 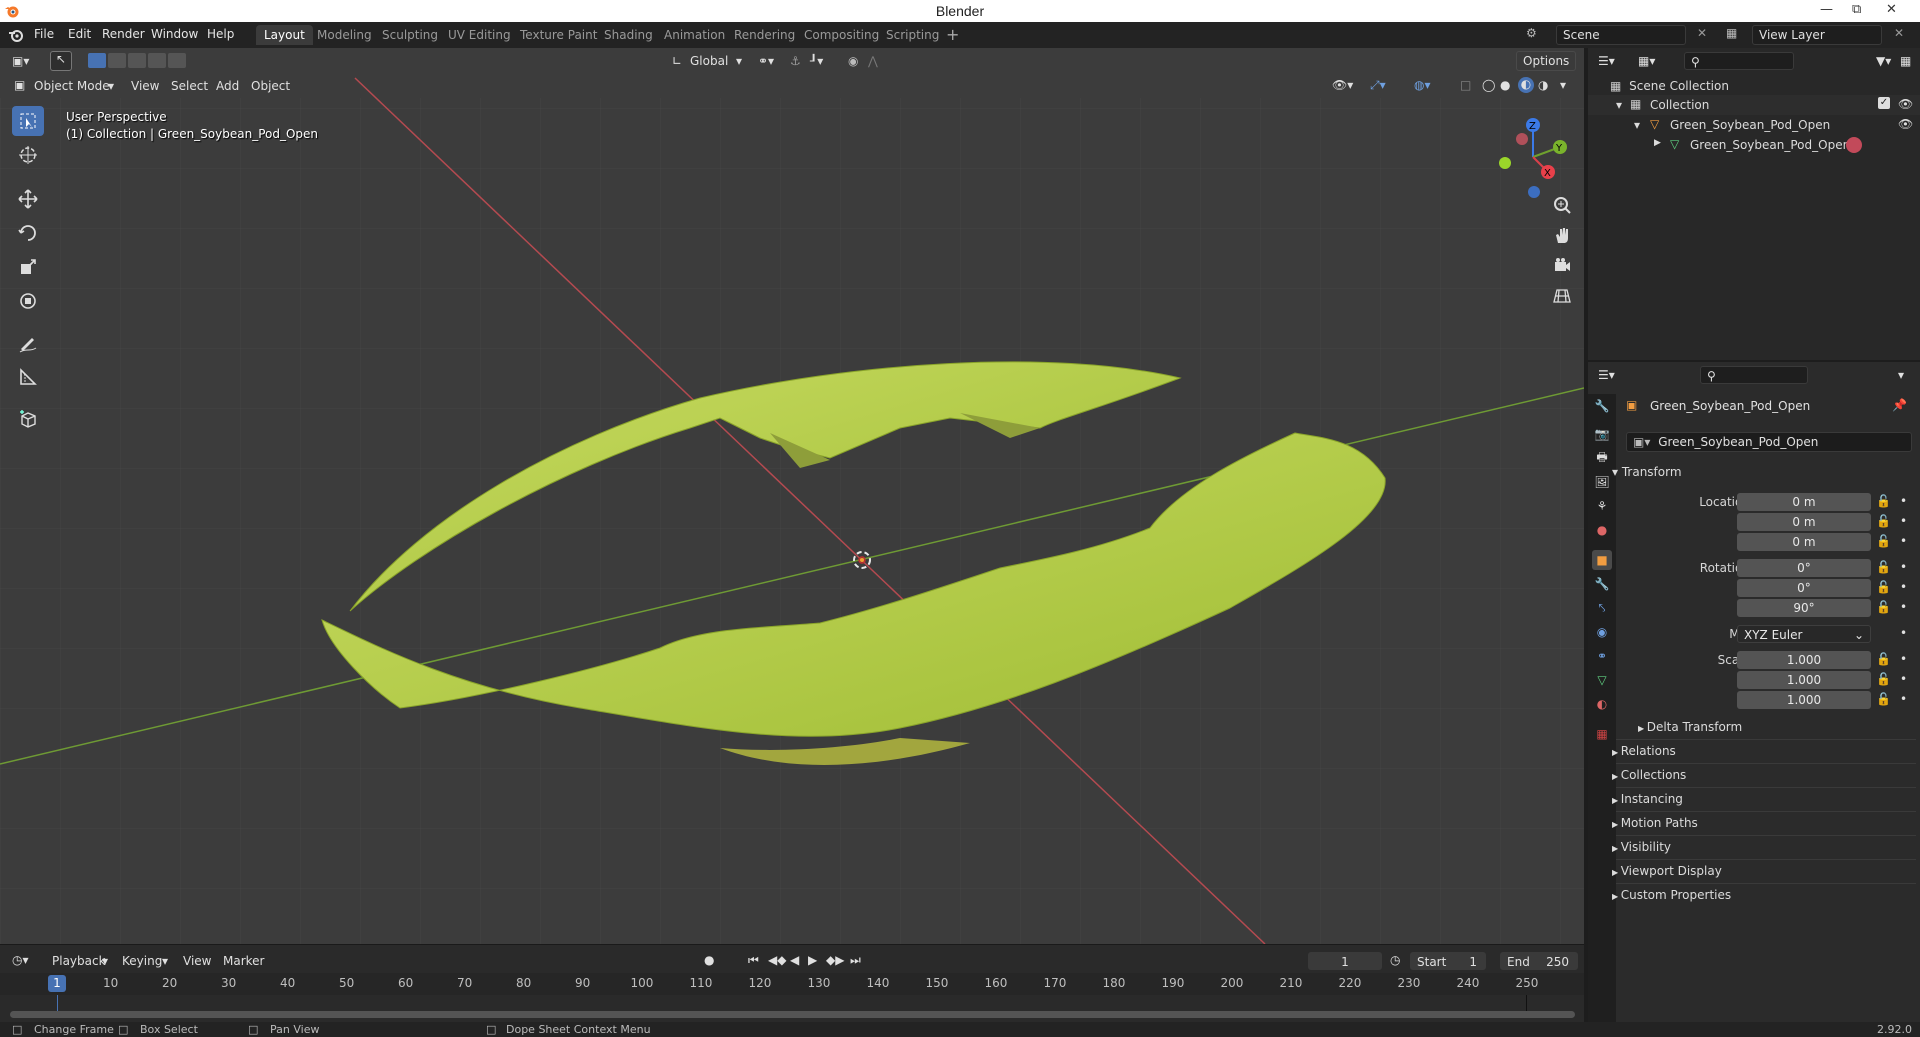 I want to click on motion-paths-panel-header: ▶ Motion Paths, so click(x=1655, y=823).